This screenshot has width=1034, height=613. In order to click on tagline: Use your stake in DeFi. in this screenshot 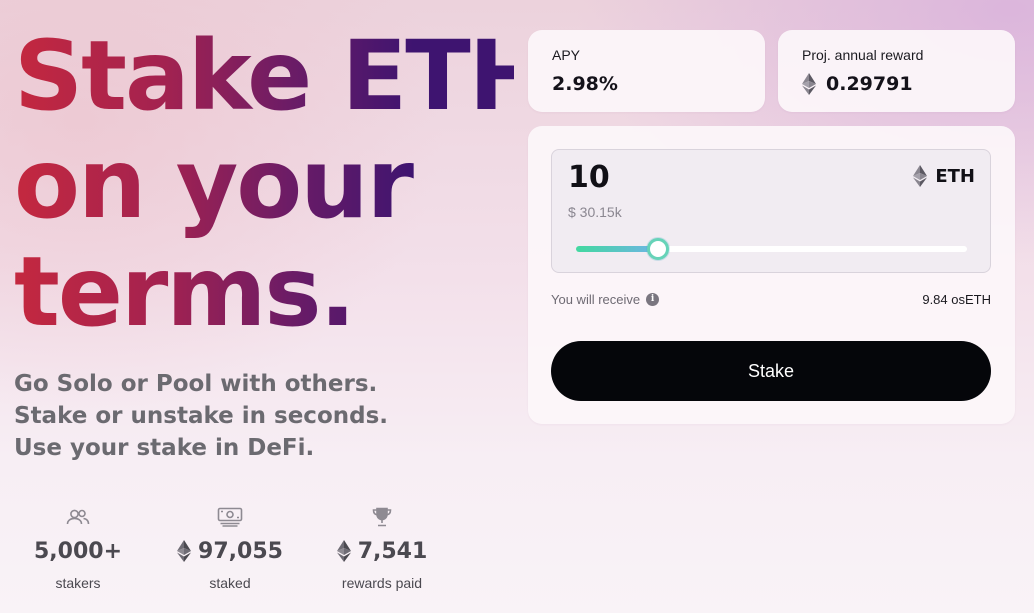, I will do `click(164, 448)`.